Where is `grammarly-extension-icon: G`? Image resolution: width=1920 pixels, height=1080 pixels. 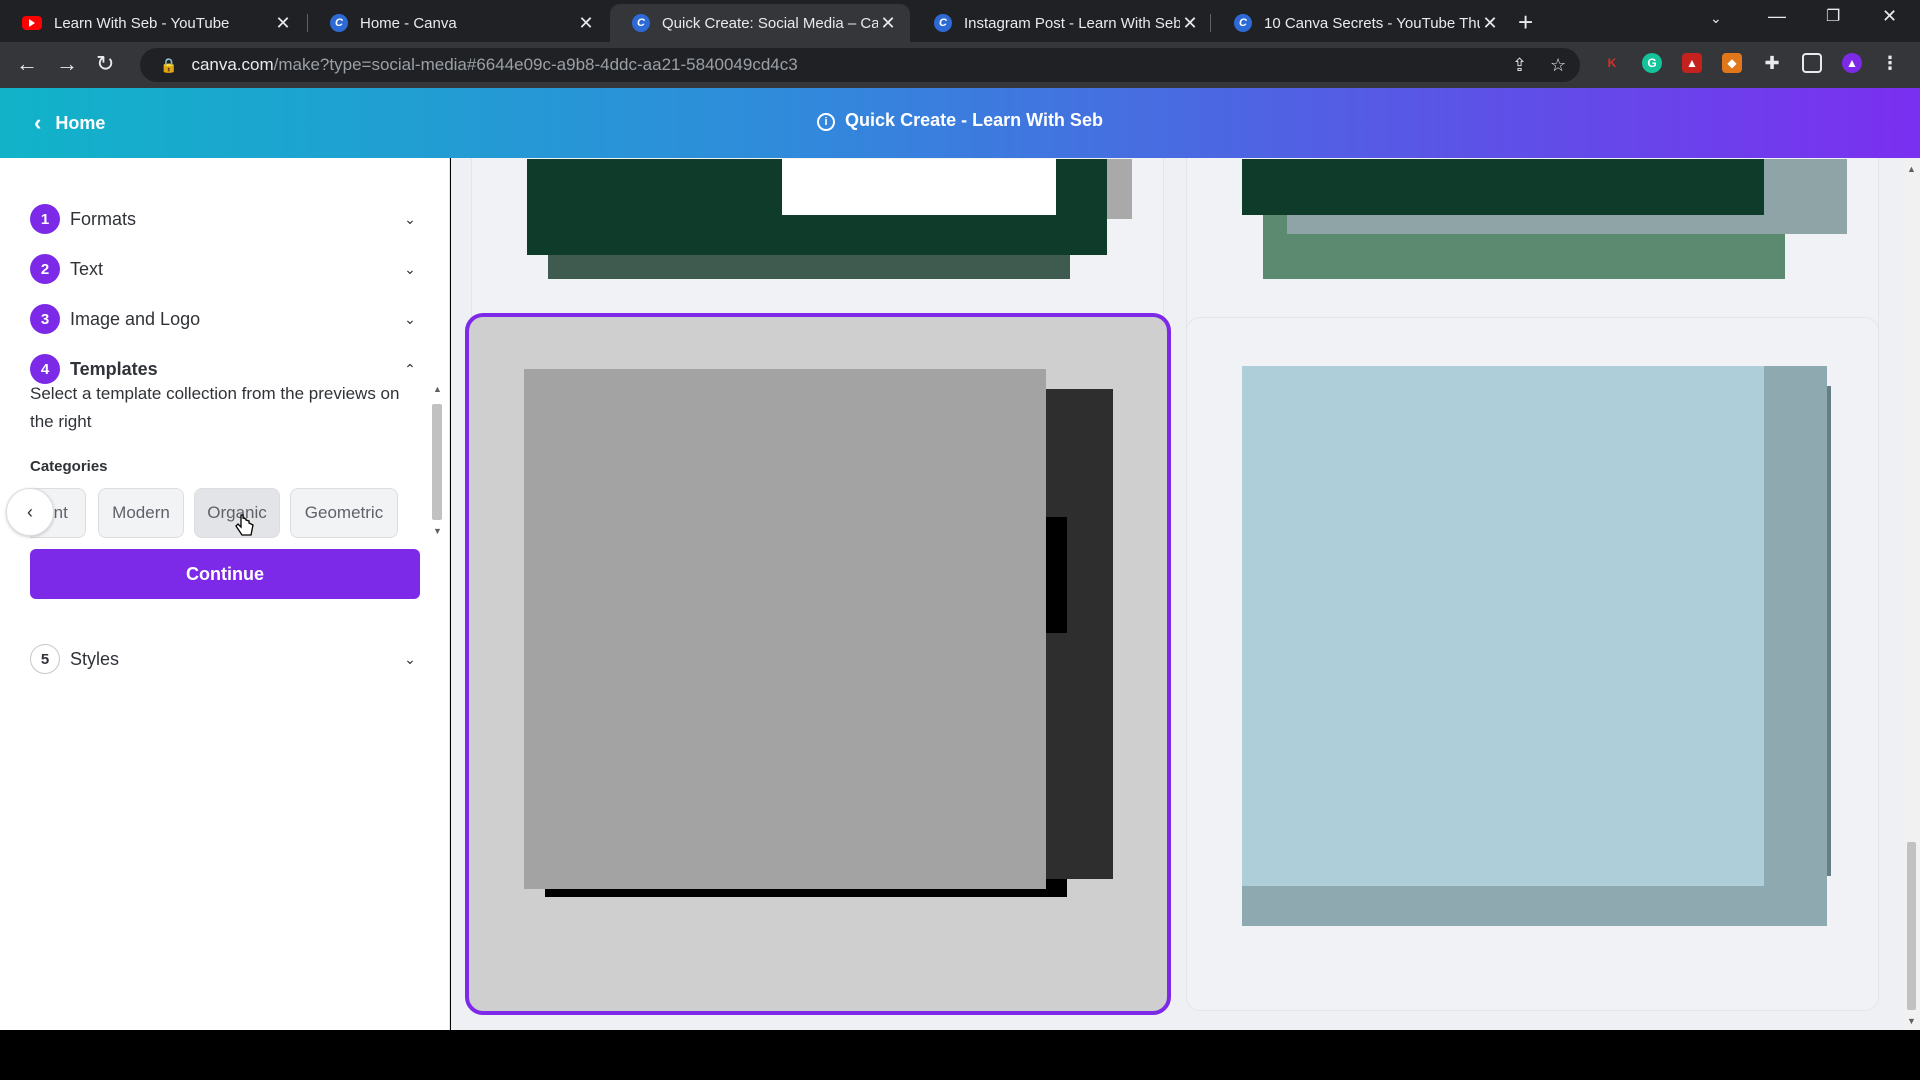 grammarly-extension-icon: G is located at coordinates (1652, 63).